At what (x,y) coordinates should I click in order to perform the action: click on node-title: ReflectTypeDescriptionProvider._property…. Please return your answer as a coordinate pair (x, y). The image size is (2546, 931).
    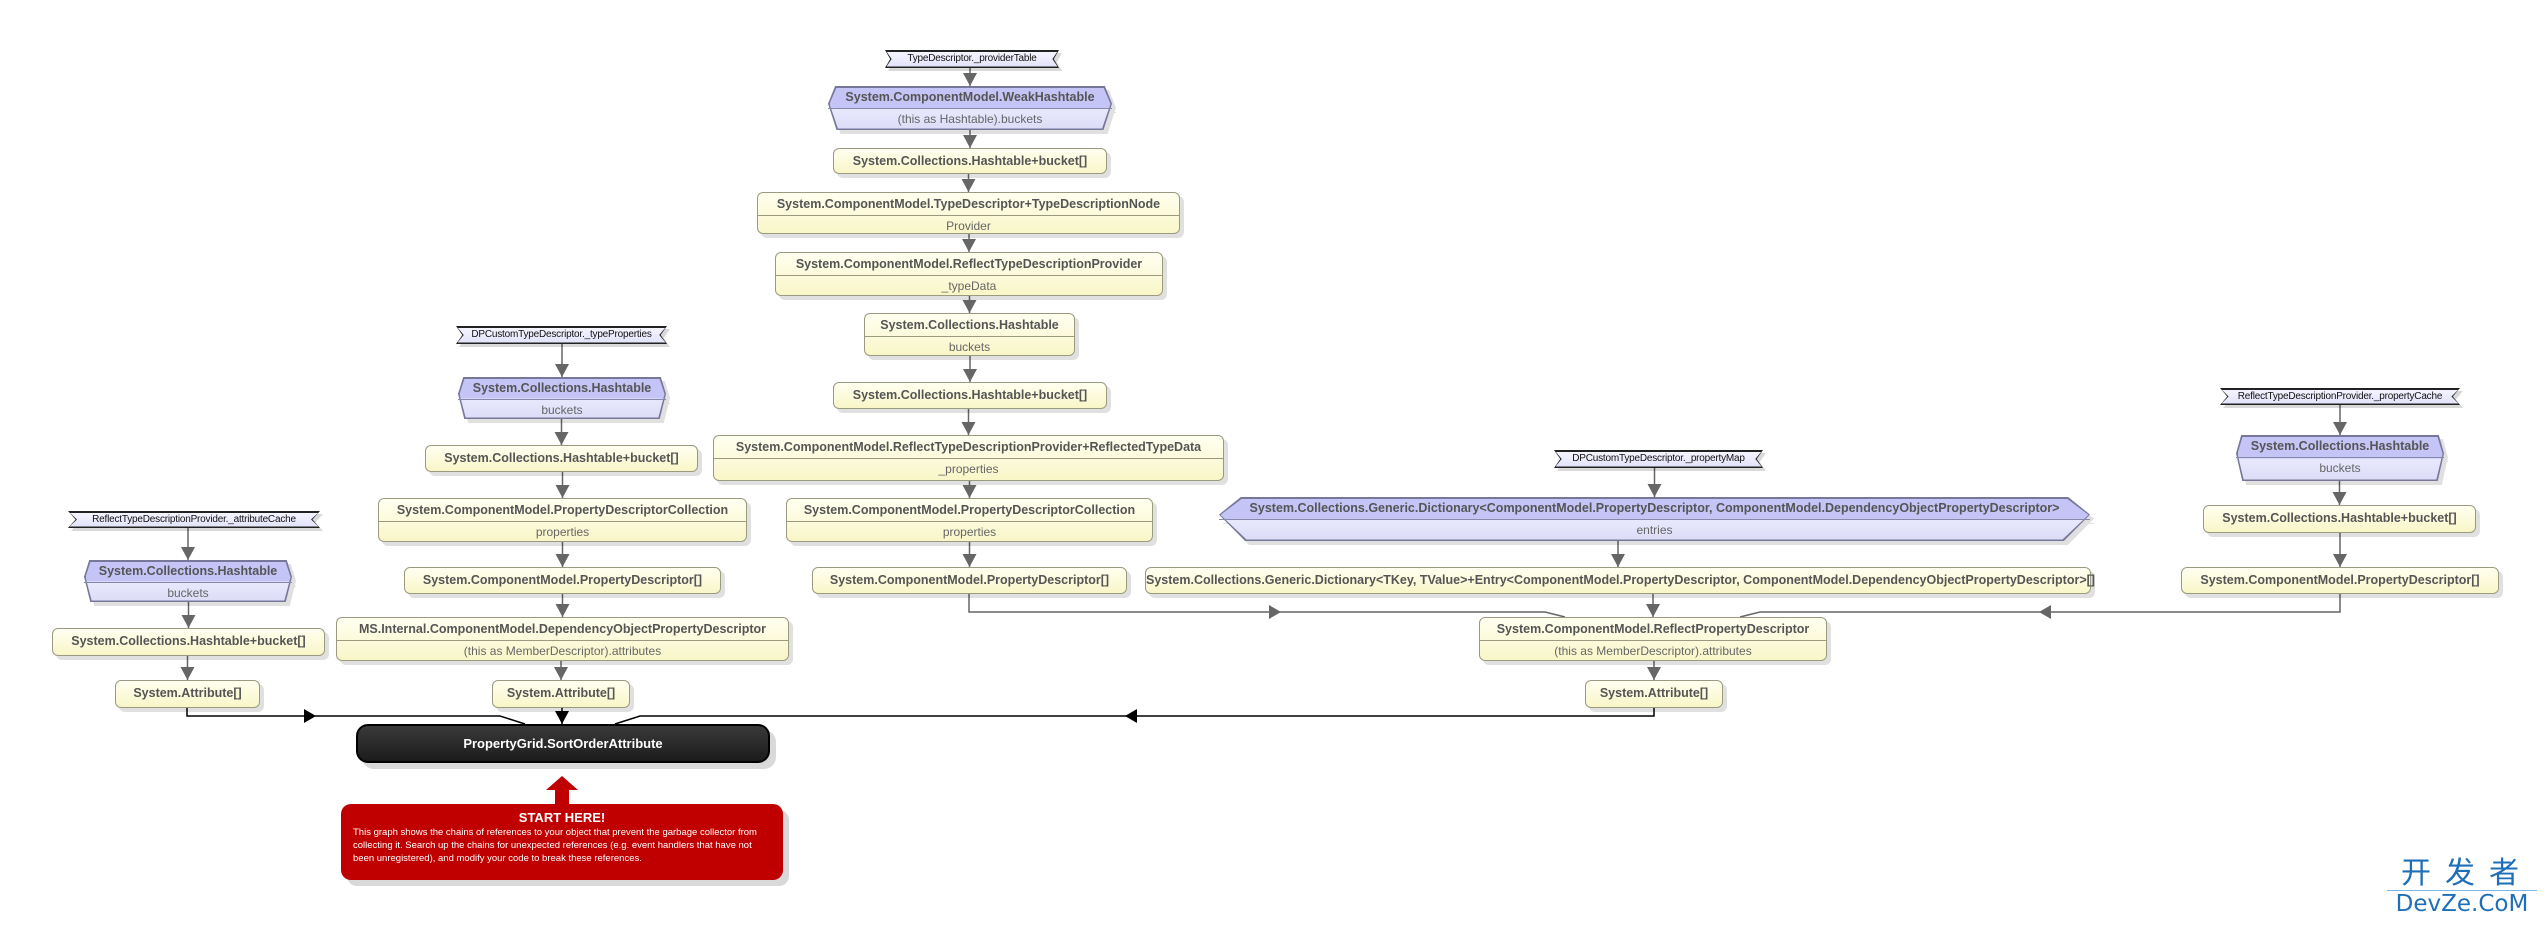
    Looking at the image, I should click on (2340, 396).